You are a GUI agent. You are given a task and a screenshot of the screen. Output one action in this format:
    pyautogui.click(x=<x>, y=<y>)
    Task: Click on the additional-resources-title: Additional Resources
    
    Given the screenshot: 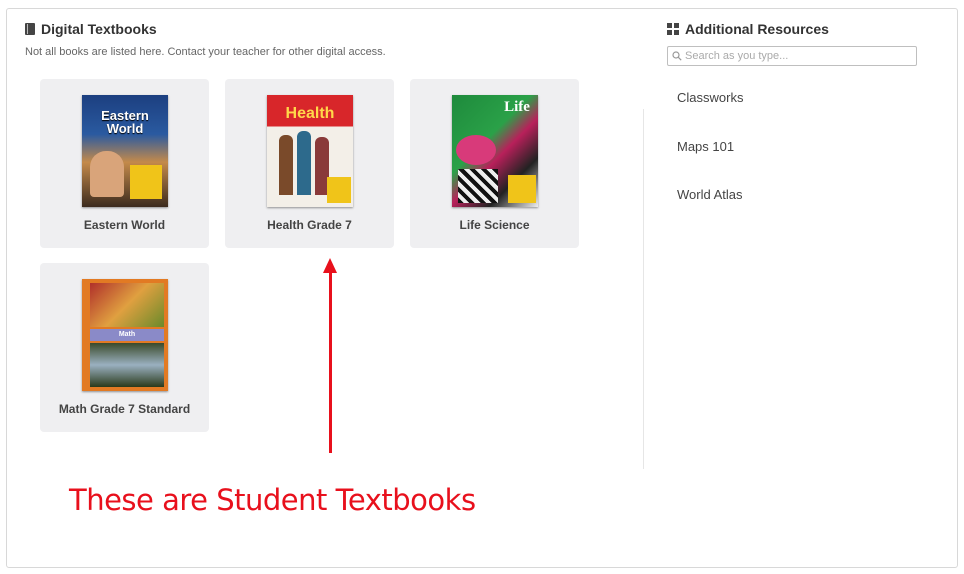 What is the action you would take?
    pyautogui.click(x=757, y=29)
    